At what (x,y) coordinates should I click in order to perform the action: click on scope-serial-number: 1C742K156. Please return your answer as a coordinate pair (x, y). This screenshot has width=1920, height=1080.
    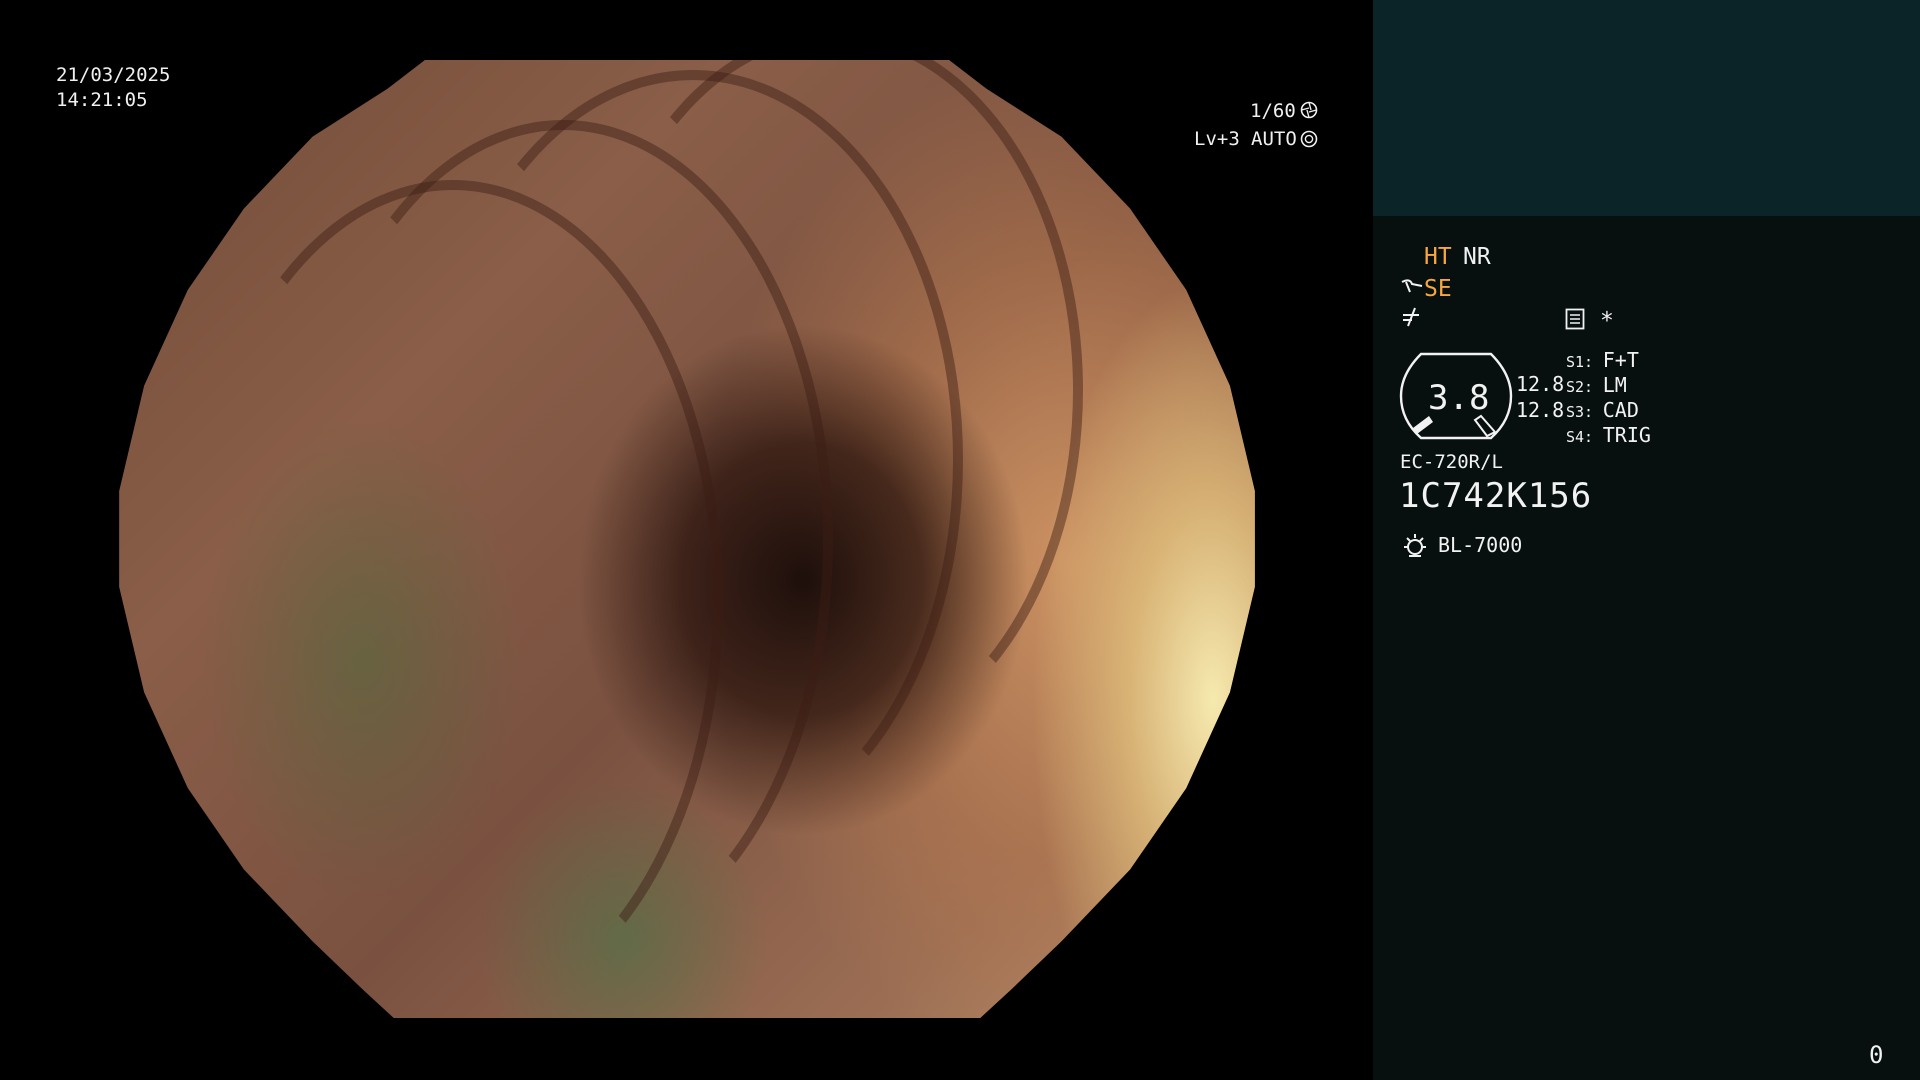
    Looking at the image, I should click on (1496, 496).